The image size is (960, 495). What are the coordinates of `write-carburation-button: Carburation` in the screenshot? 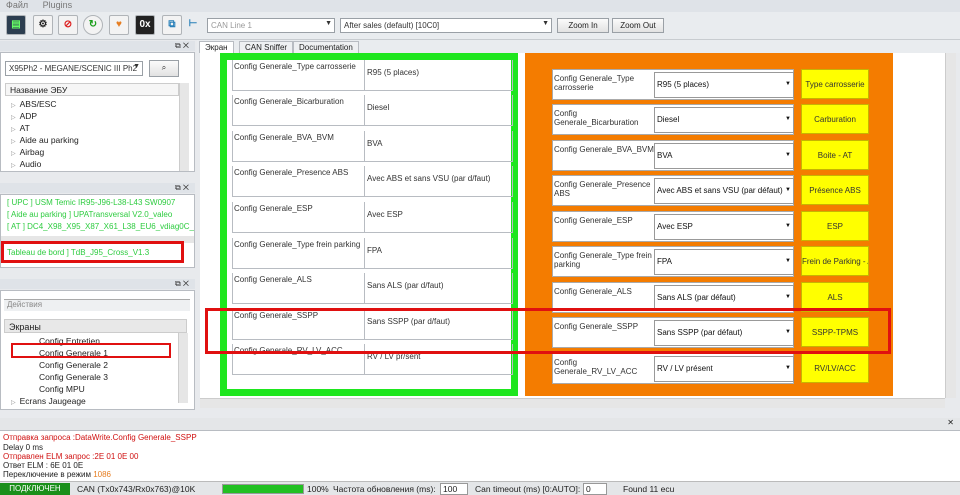 It's located at (835, 119).